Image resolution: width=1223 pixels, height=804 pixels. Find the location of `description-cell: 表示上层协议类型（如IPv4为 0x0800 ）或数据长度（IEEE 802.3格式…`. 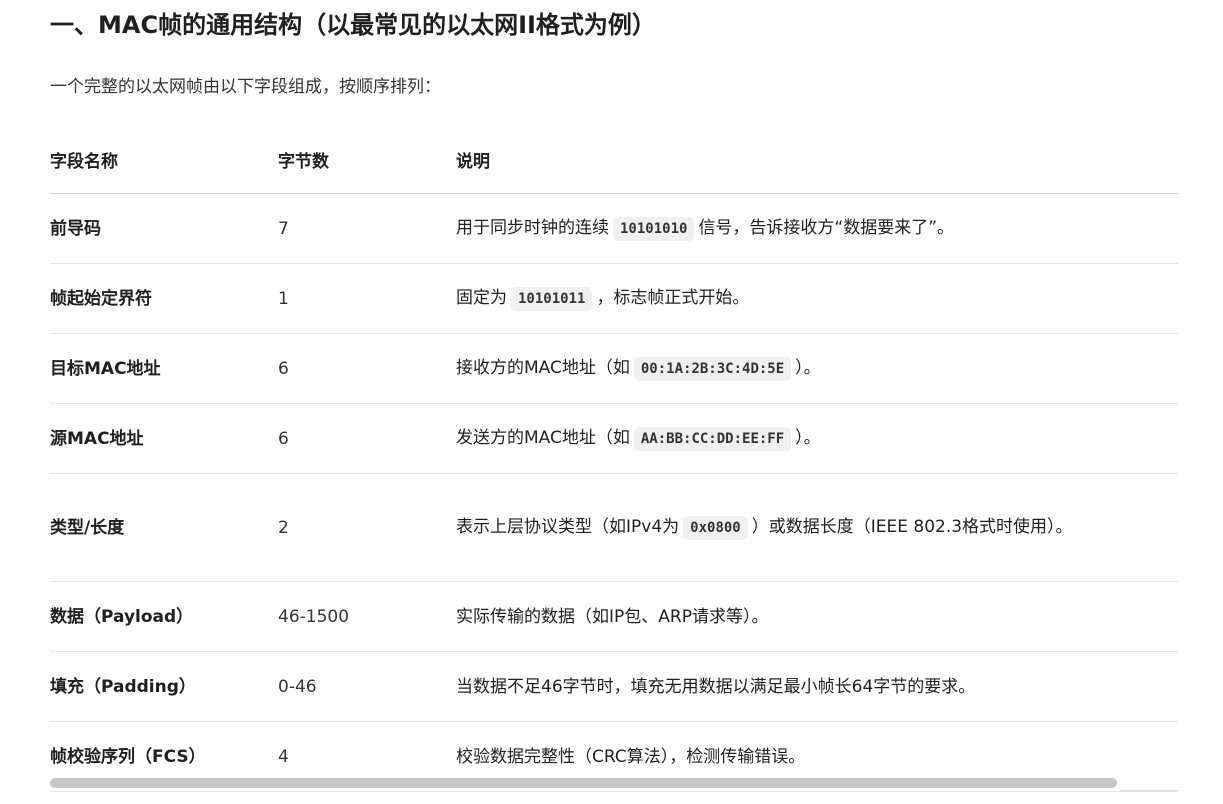

description-cell: 表示上层协议类型（如IPv4为 0x0800 ）或数据长度（IEEE 802.3格式… is located at coordinates (817, 527).